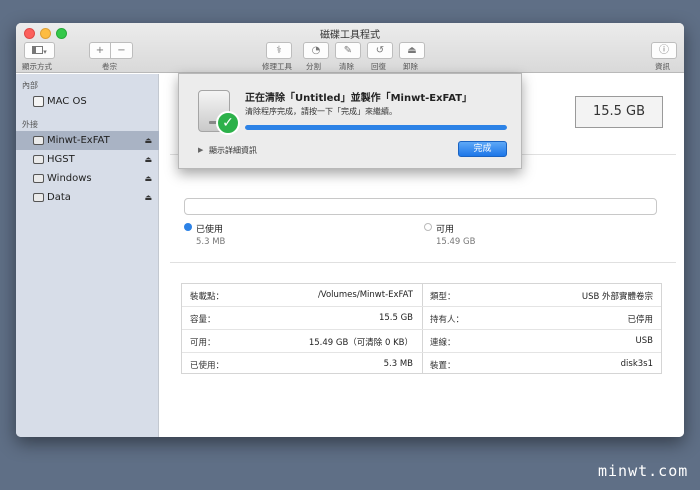  Describe the element at coordinates (410, 66) in the screenshot. I see `unmount-label: 卸除` at that location.